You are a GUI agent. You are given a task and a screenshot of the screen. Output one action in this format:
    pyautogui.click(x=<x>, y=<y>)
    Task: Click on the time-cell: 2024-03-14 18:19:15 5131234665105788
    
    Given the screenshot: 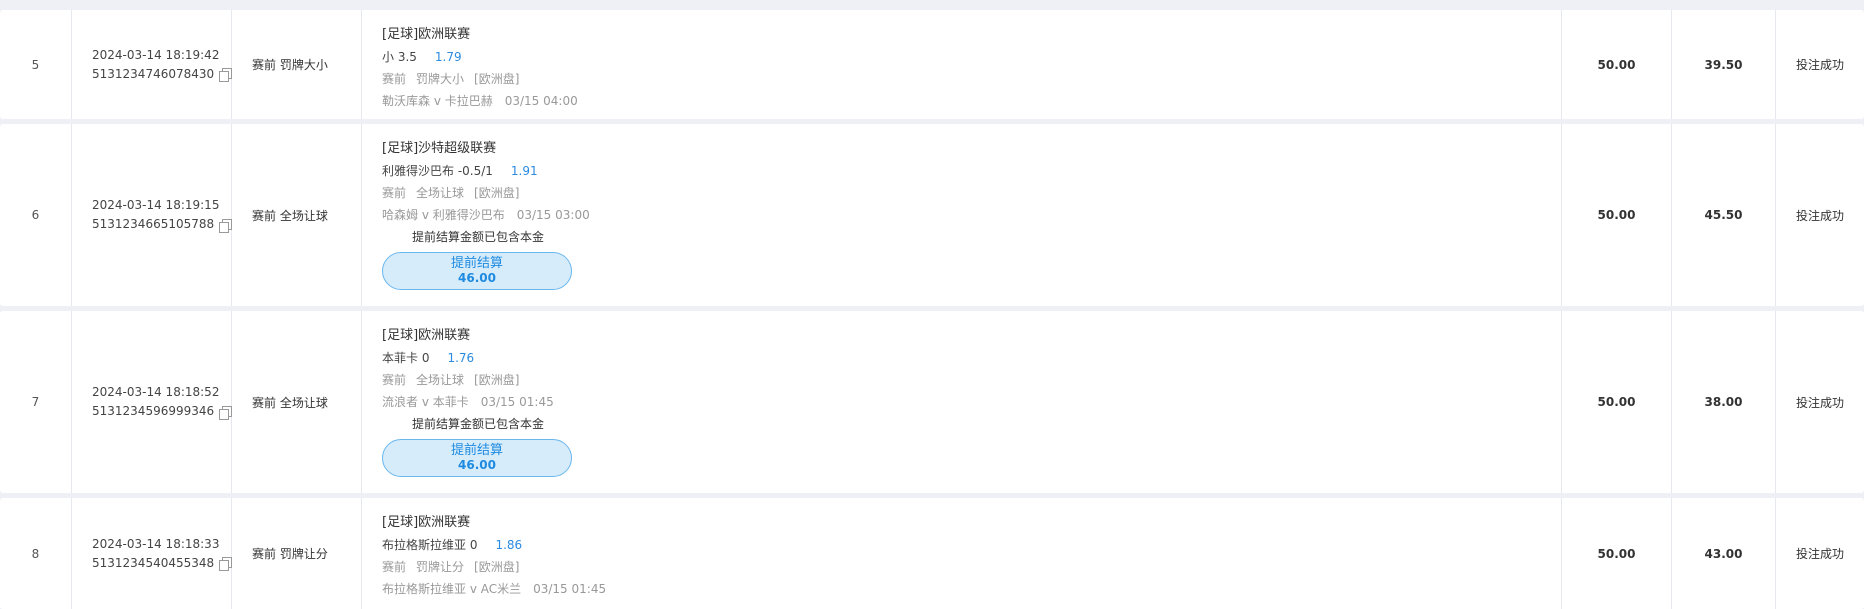 What is the action you would take?
    pyautogui.click(x=152, y=215)
    